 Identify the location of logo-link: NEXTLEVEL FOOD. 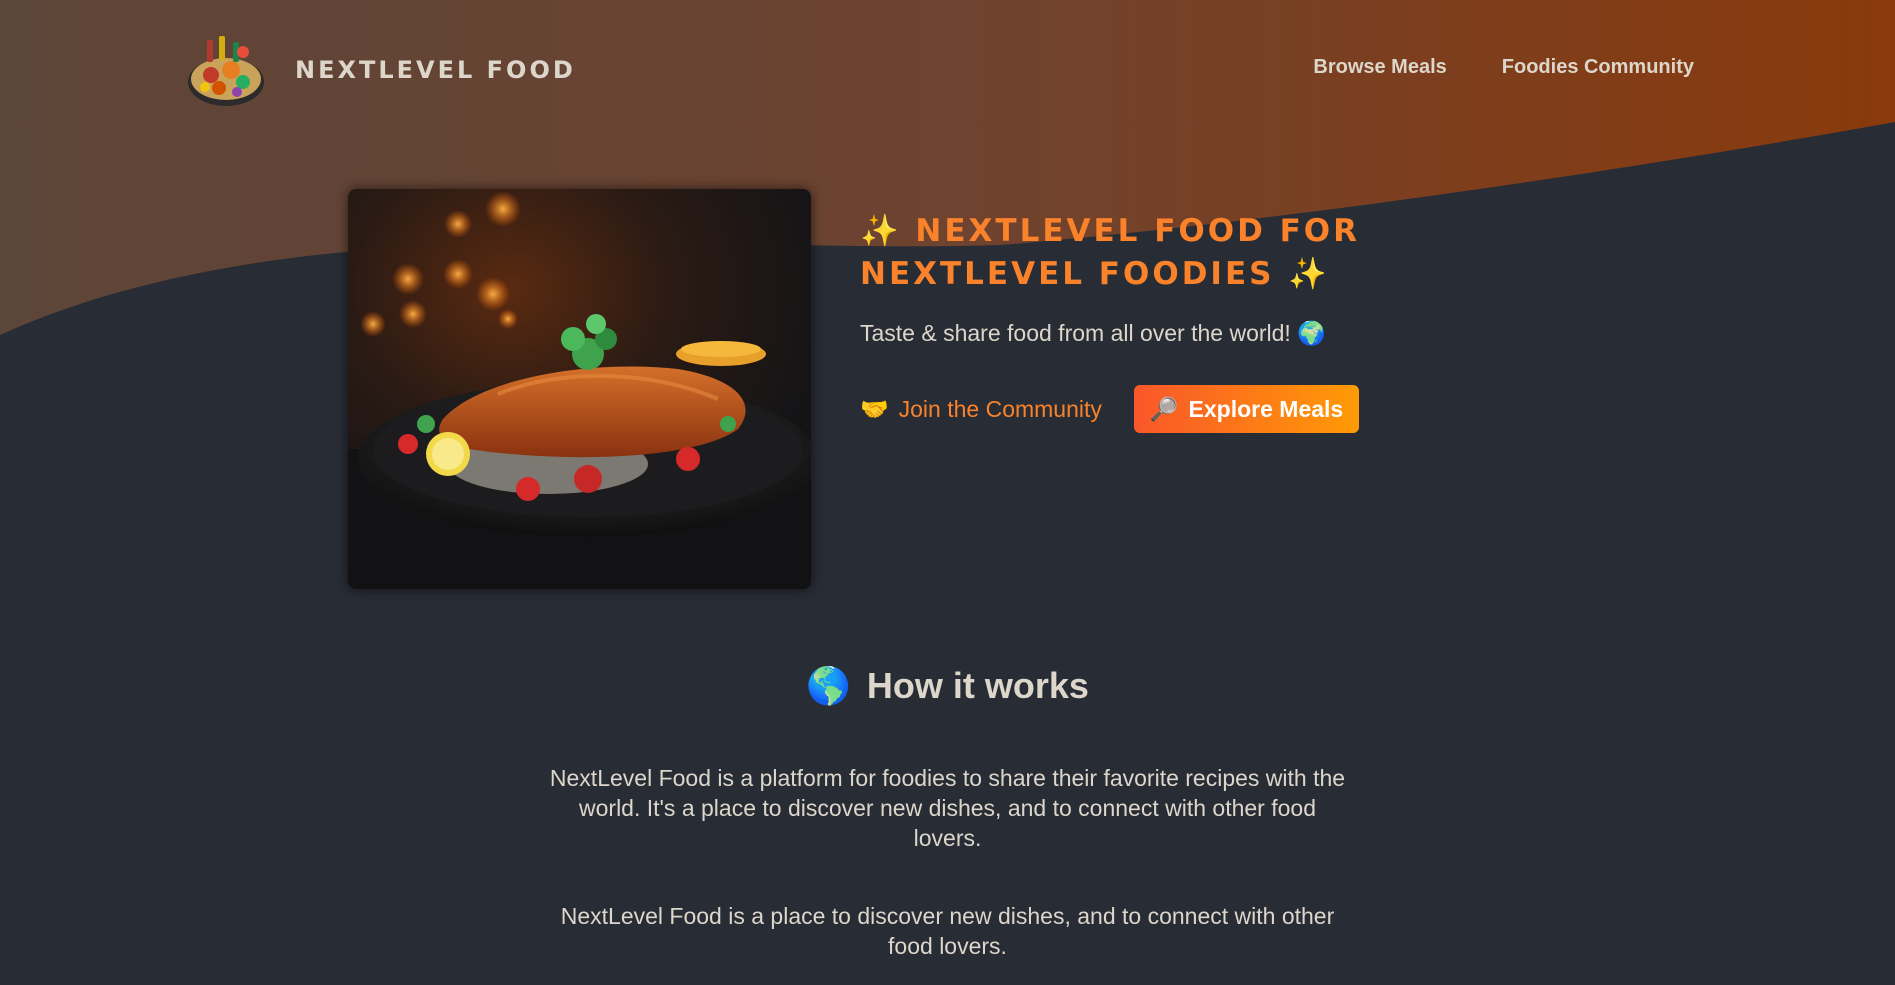
(379, 70).